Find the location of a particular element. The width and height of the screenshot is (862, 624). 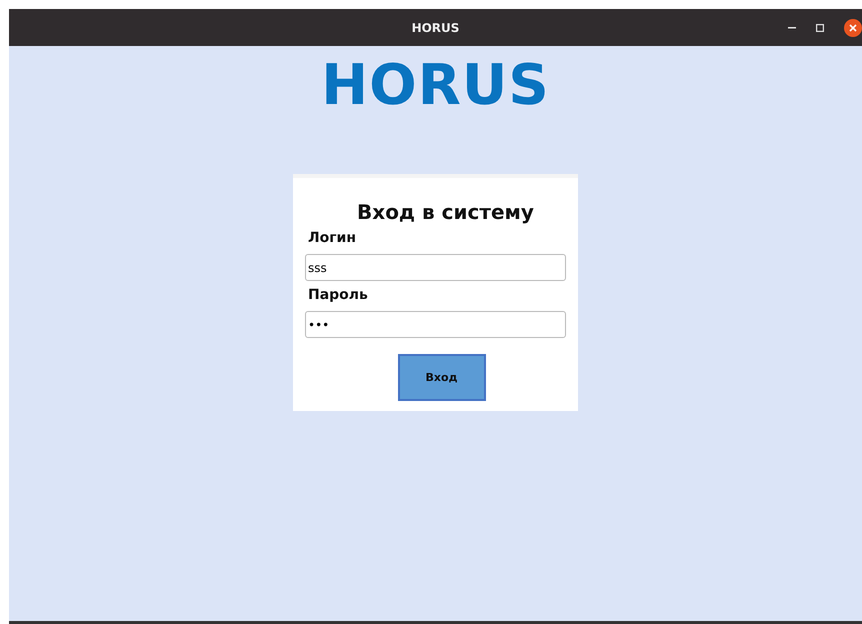

minimize-icon is located at coordinates (792, 28).